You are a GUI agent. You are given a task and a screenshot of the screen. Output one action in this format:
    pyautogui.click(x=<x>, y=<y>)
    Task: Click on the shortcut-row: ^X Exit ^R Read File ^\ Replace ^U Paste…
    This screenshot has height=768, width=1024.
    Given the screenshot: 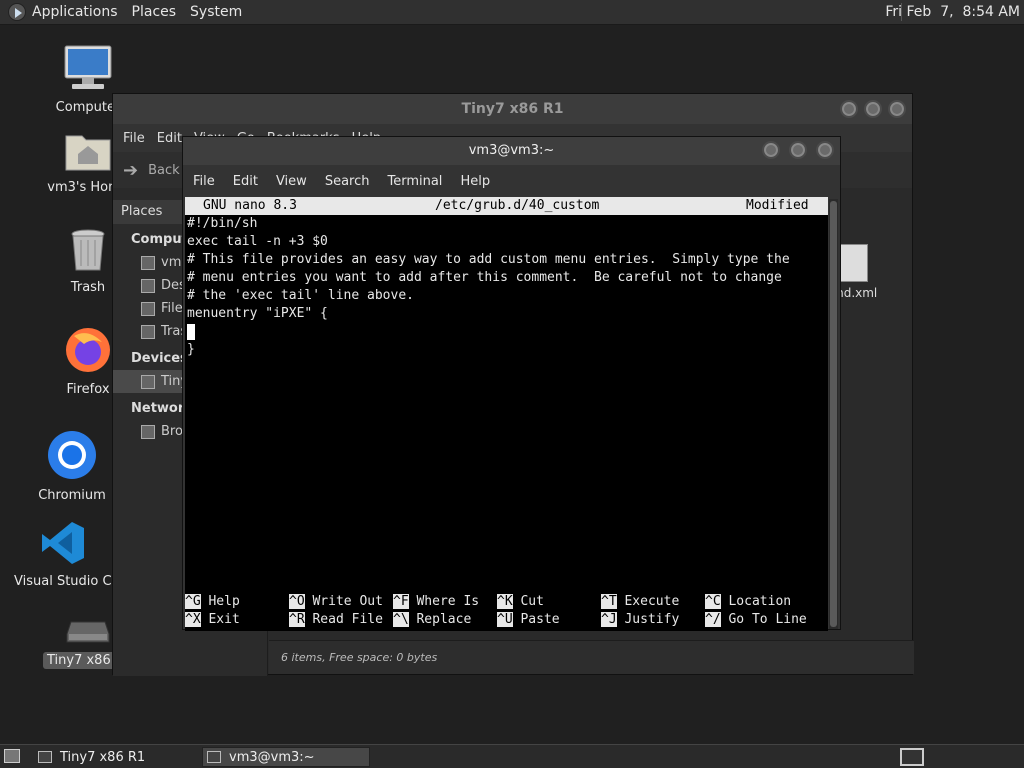 What is the action you would take?
    pyautogui.click(x=506, y=620)
    